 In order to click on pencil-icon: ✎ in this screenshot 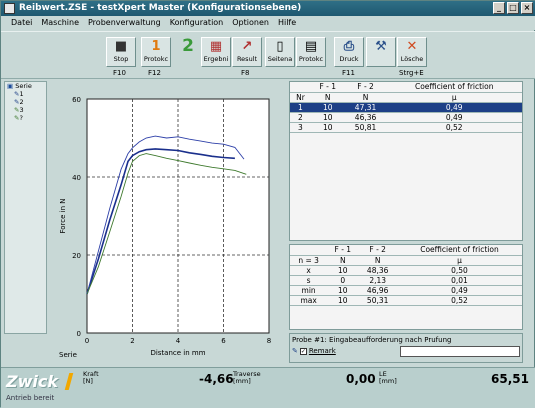, I will do `click(295, 351)`.